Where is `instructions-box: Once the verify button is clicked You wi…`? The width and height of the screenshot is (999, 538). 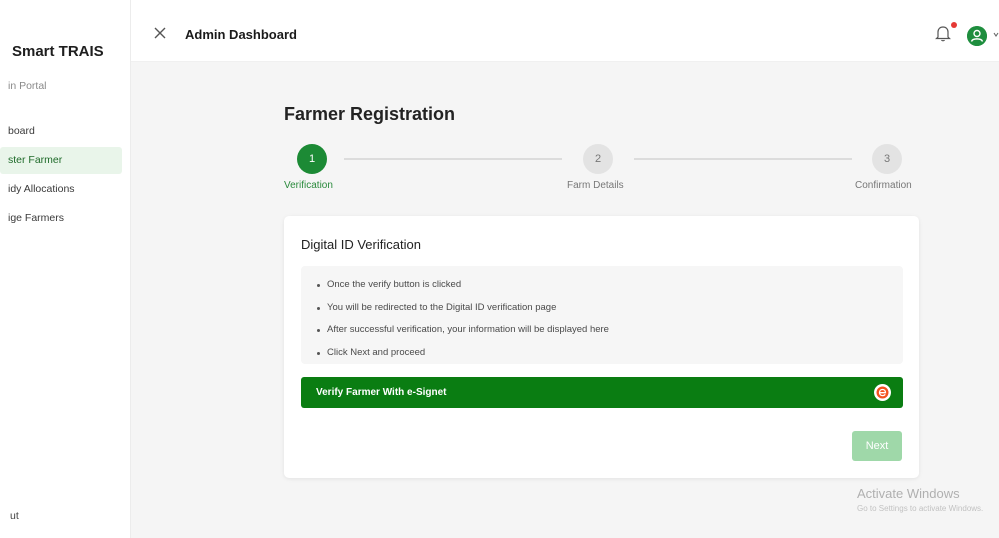 instructions-box: Once the verify button is clicked You wi… is located at coordinates (602, 315).